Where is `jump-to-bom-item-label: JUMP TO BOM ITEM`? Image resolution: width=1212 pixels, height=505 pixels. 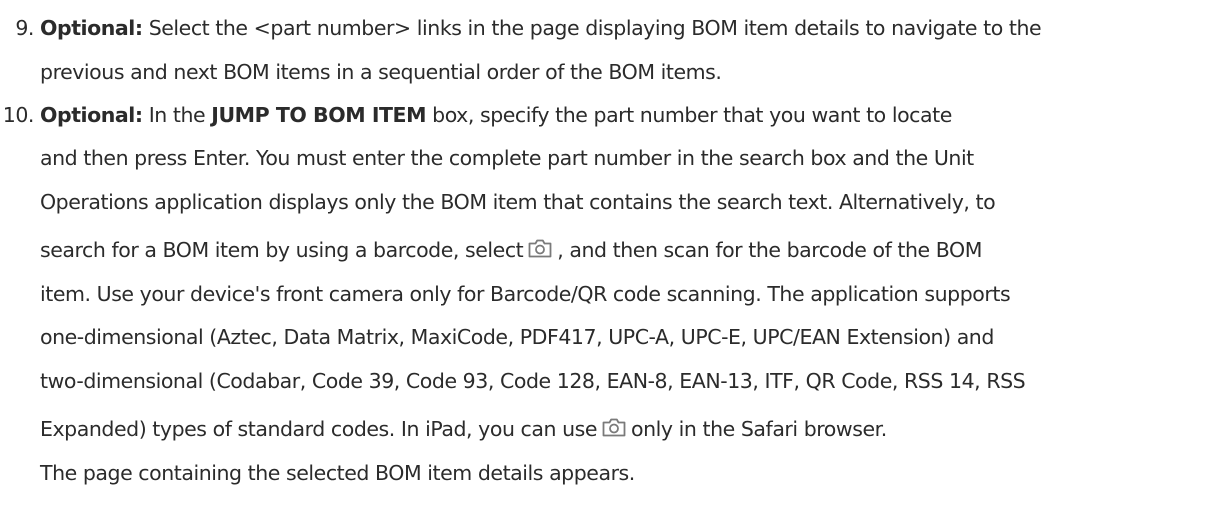
jump-to-bom-item-label: JUMP TO BOM ITEM is located at coordinates (319, 115).